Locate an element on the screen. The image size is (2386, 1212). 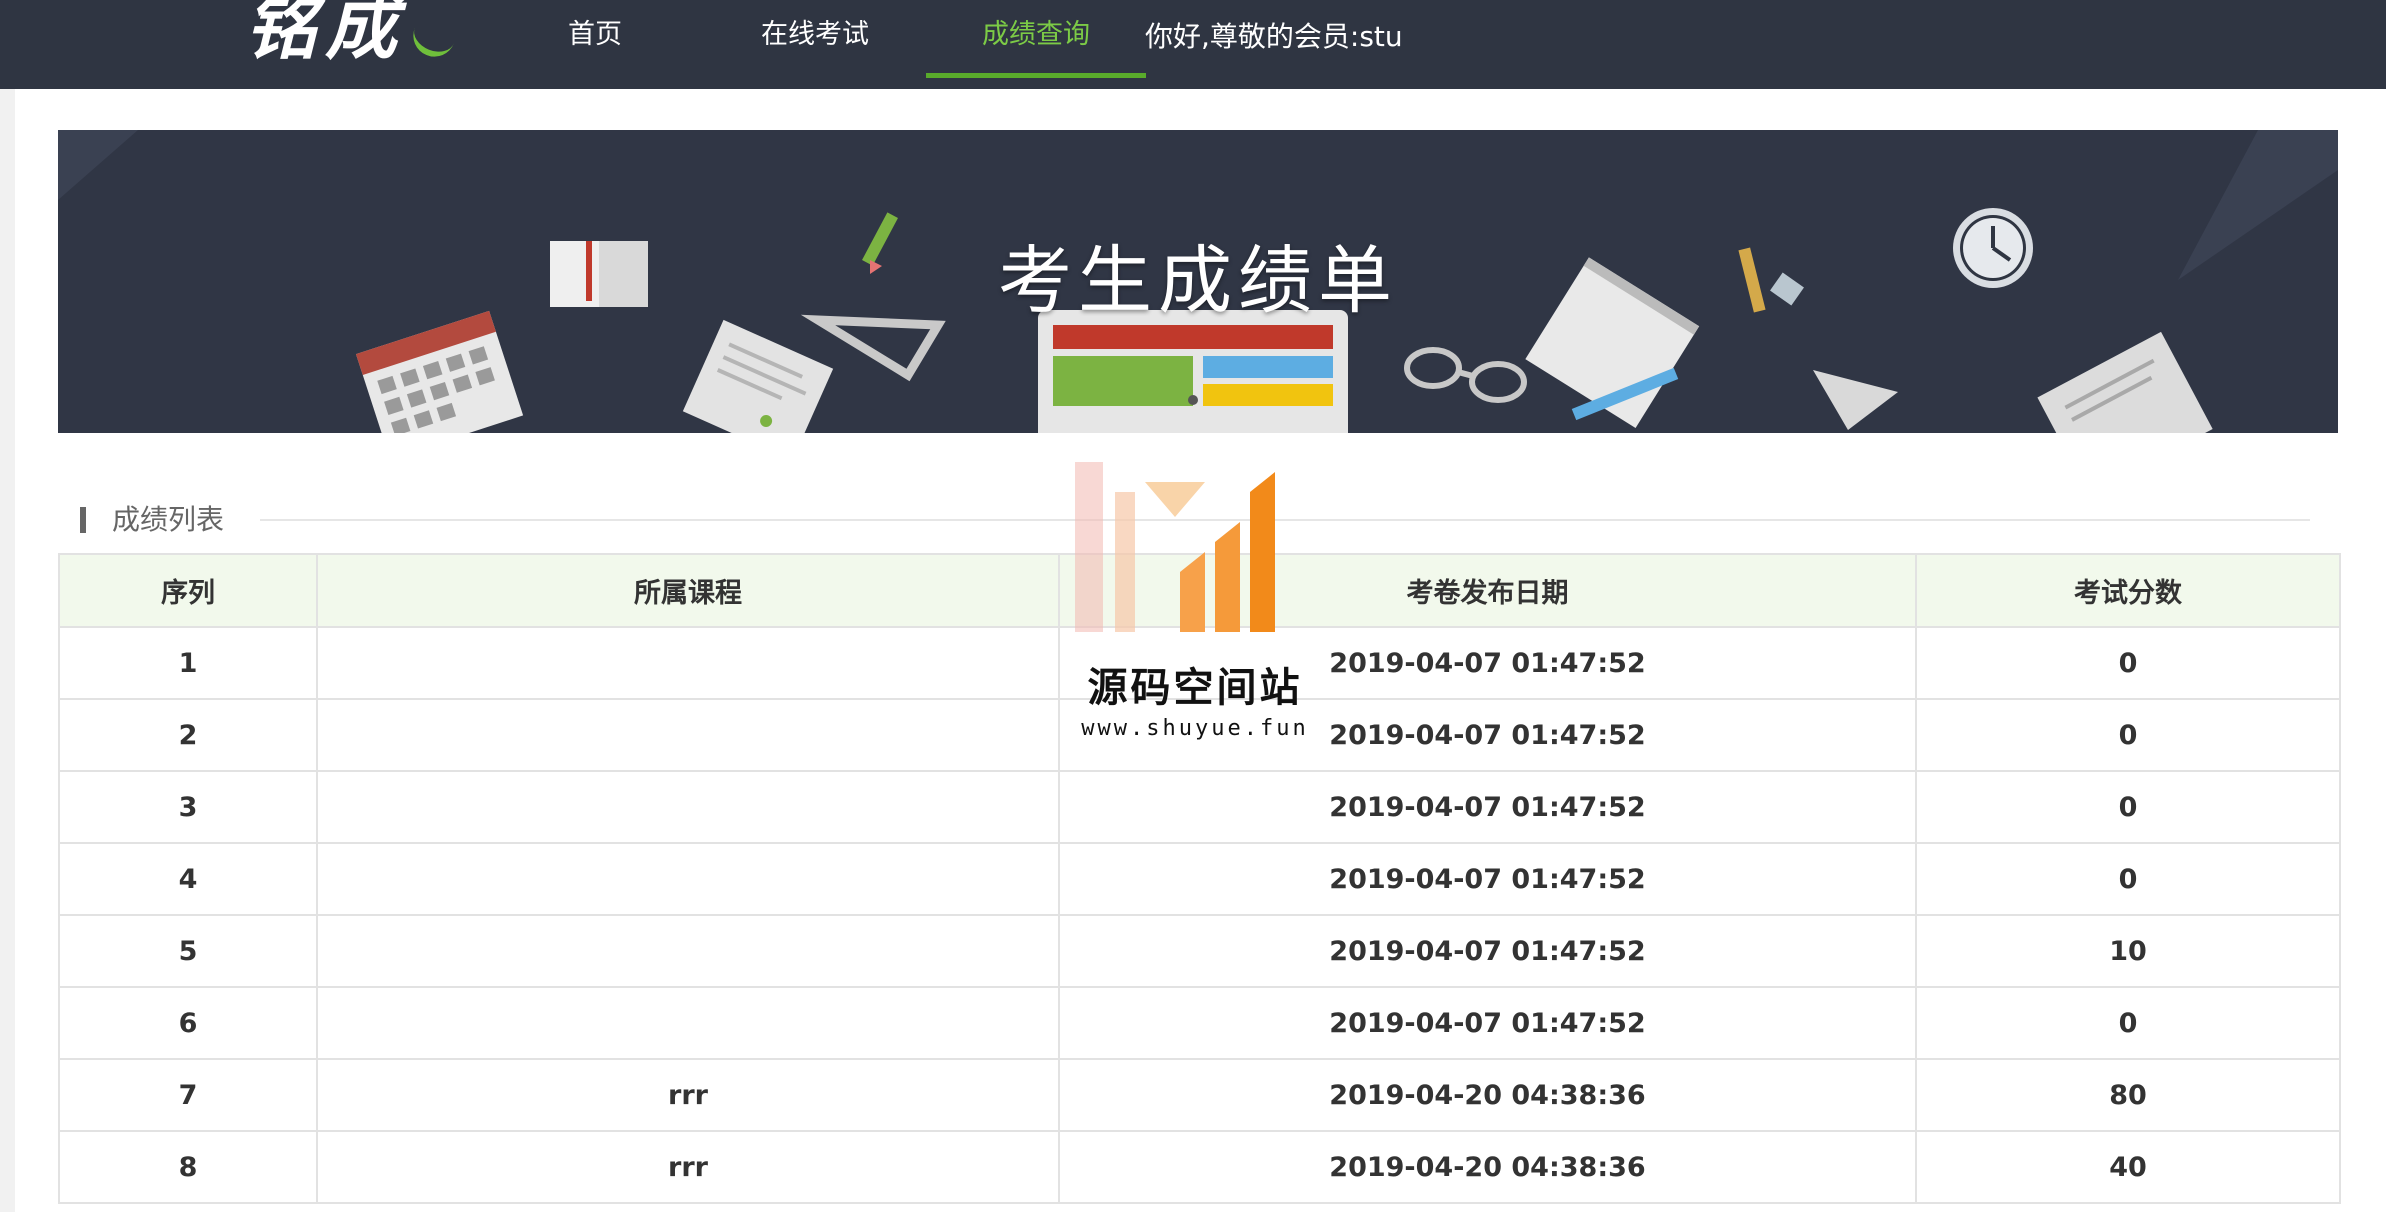
site-logo: 铭成 is located at coordinates (350, 34).